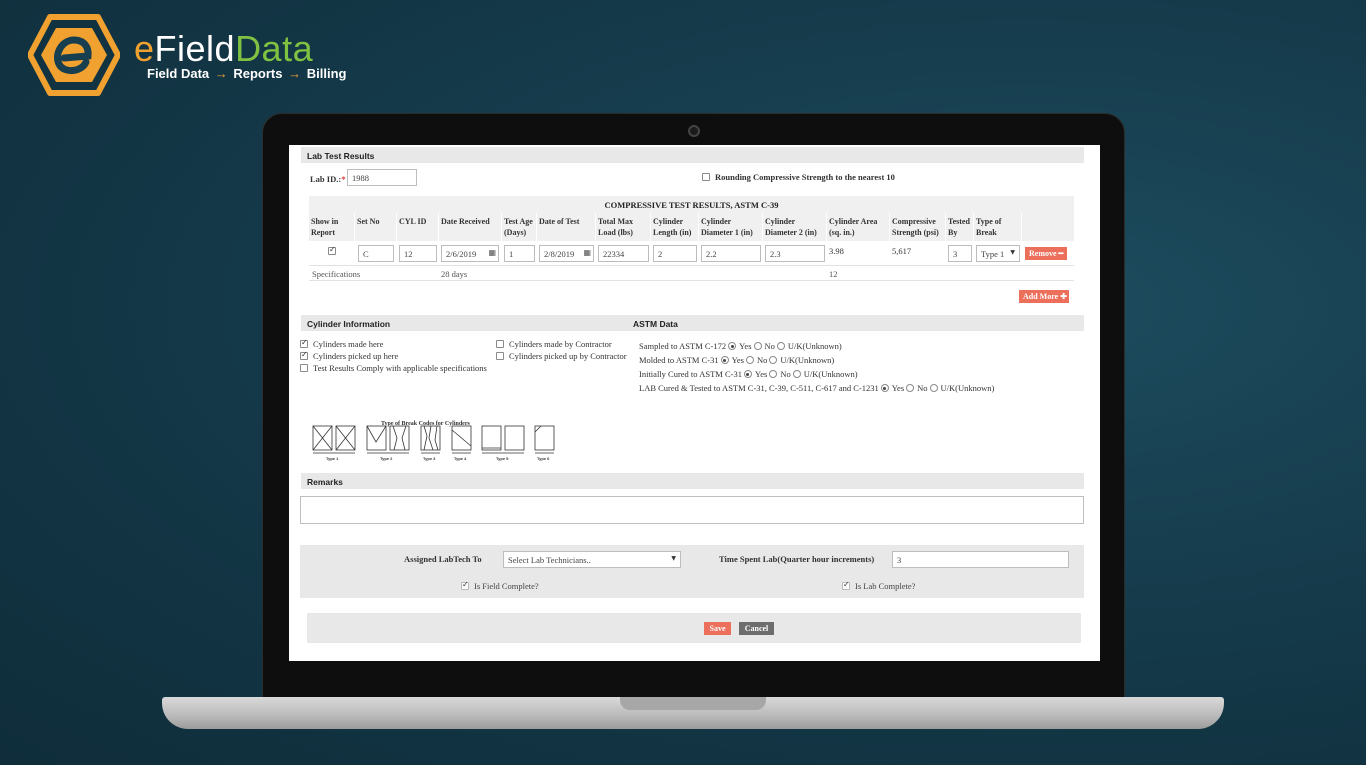 The height and width of the screenshot is (765, 1366). Describe the element at coordinates (737, 360) in the screenshot. I see `astm-row-molded: Molded to ASTM C-31 Yes No U/K(Unknown)` at that location.